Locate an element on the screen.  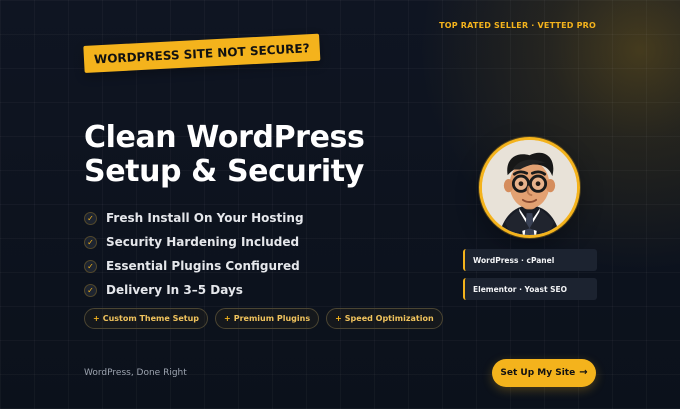
addon-chip-label: Custom Theme Setup is located at coordinates (151, 318).